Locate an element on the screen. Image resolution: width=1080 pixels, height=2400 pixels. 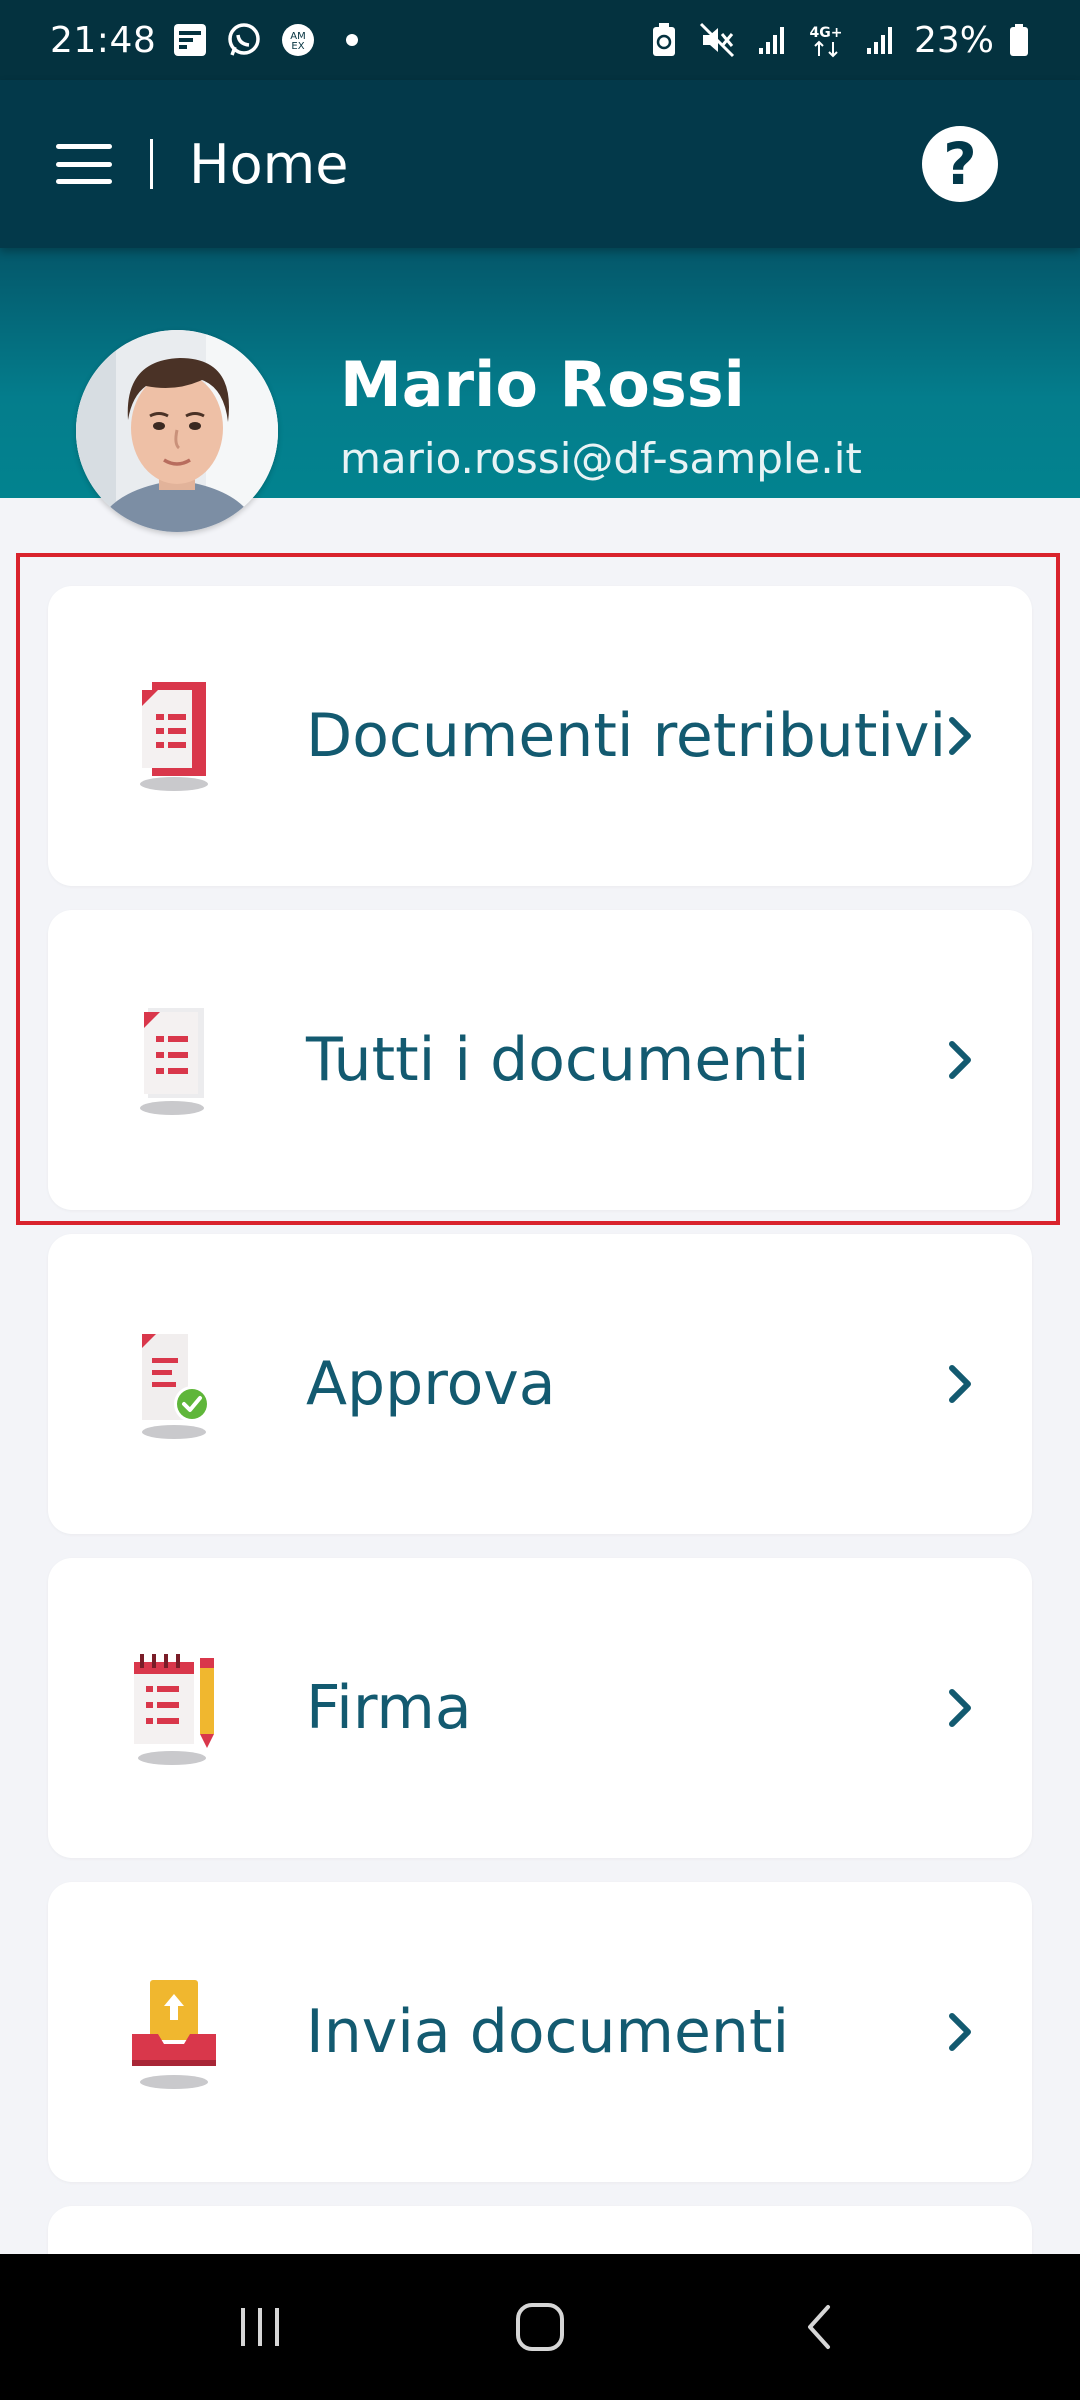
recent-apps-icon is located at coordinates (260, 2327).